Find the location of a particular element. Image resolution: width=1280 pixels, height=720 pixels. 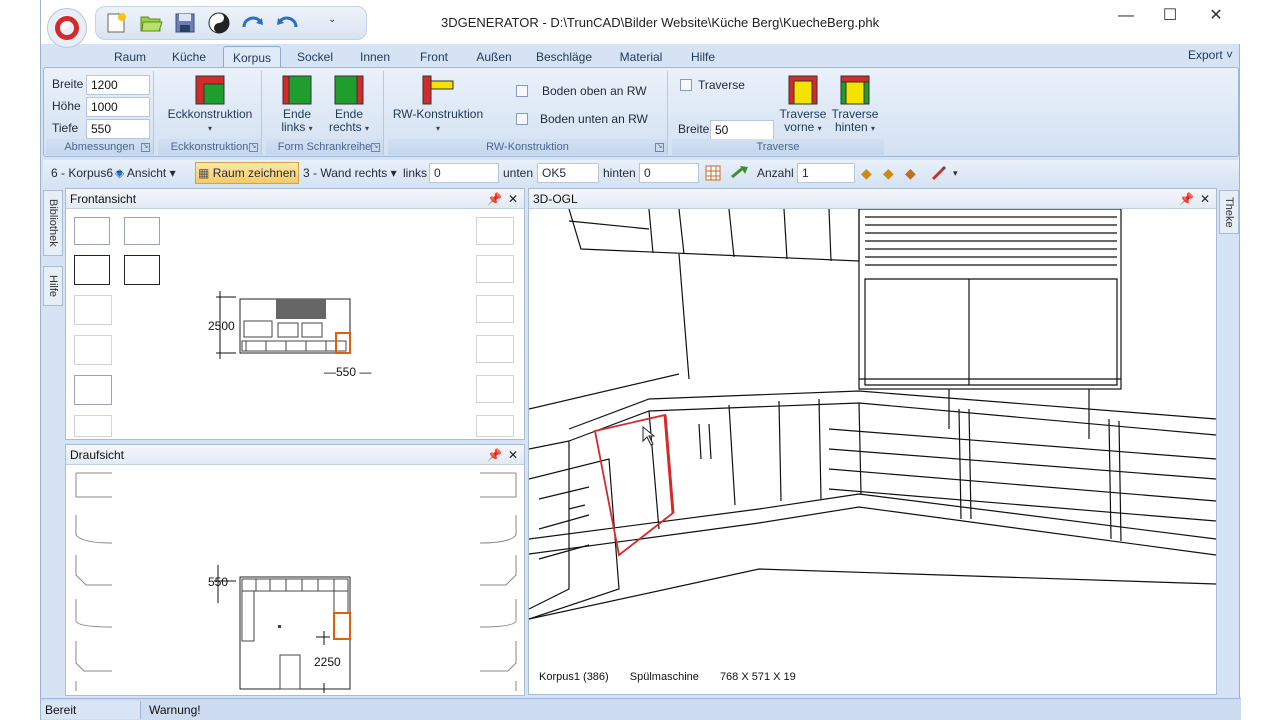

save-icon is located at coordinates (185, 23).